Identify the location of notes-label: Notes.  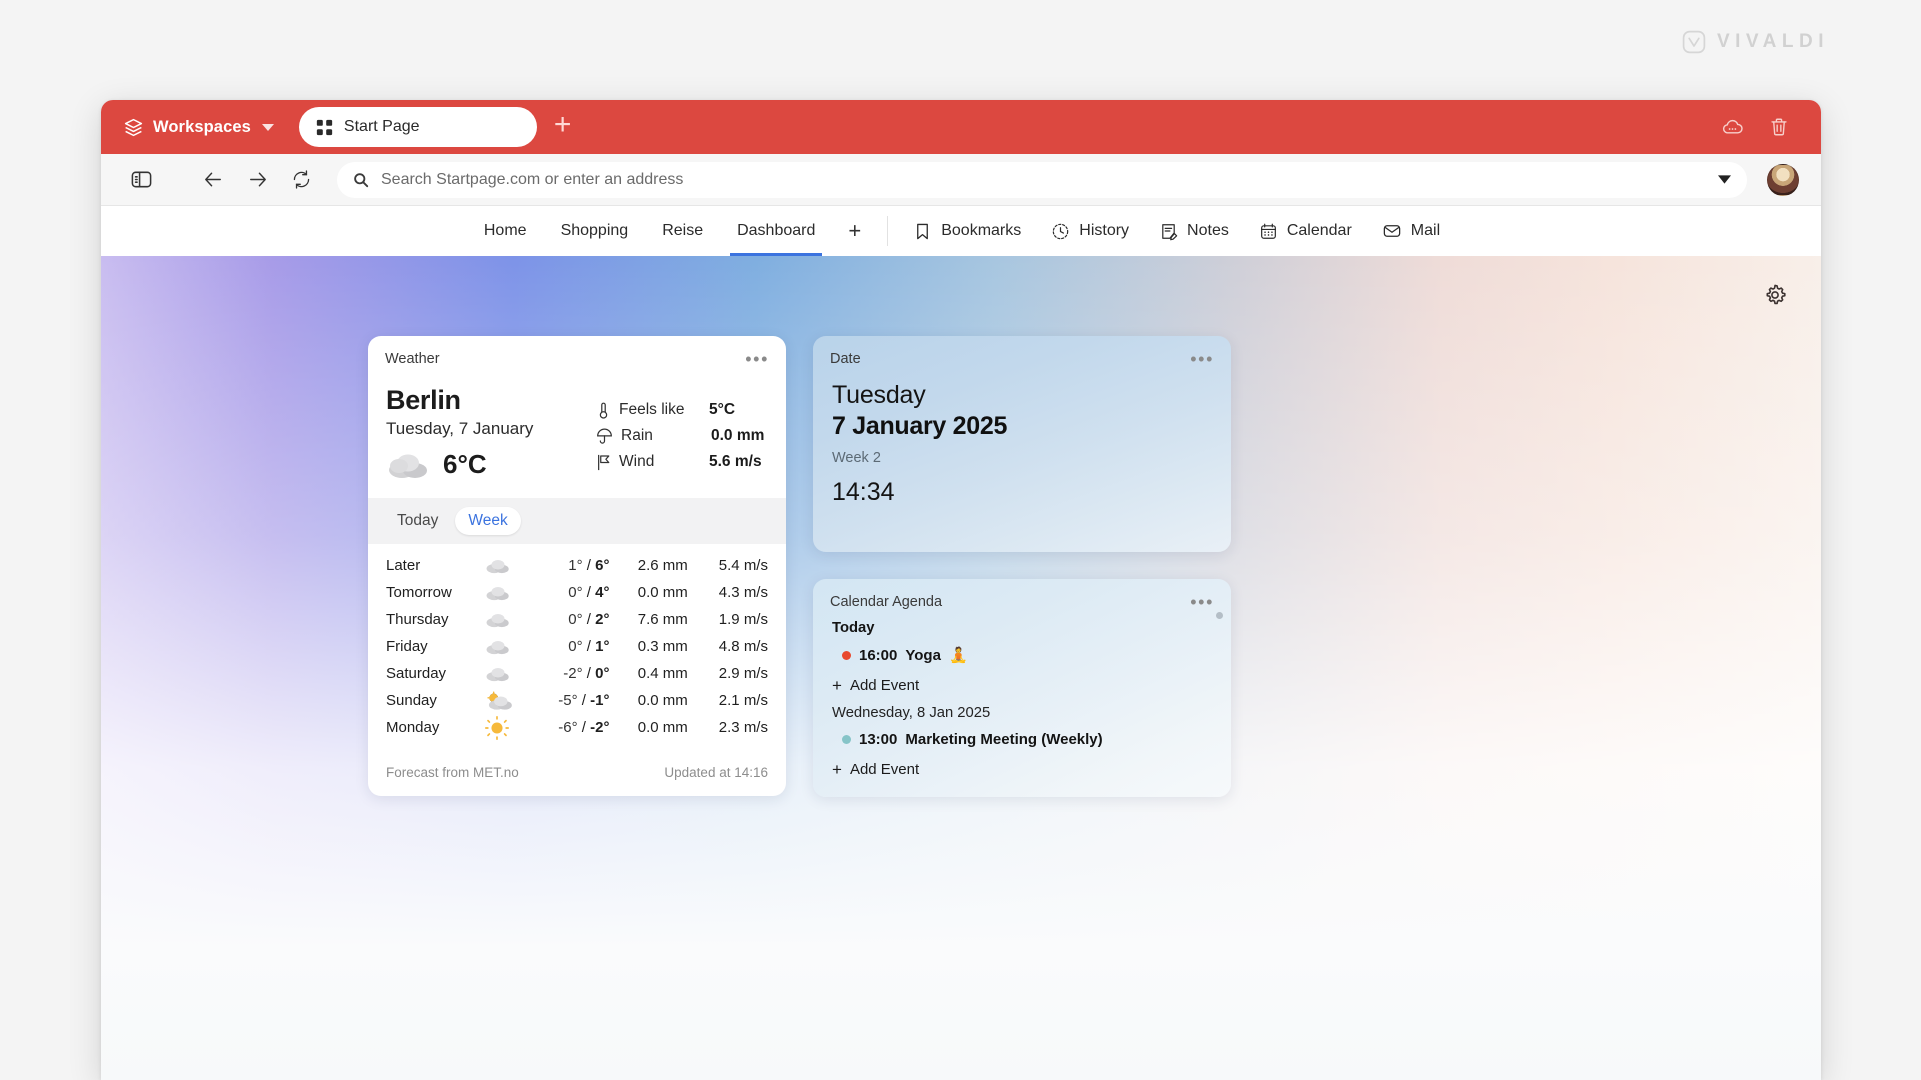
(1208, 230).